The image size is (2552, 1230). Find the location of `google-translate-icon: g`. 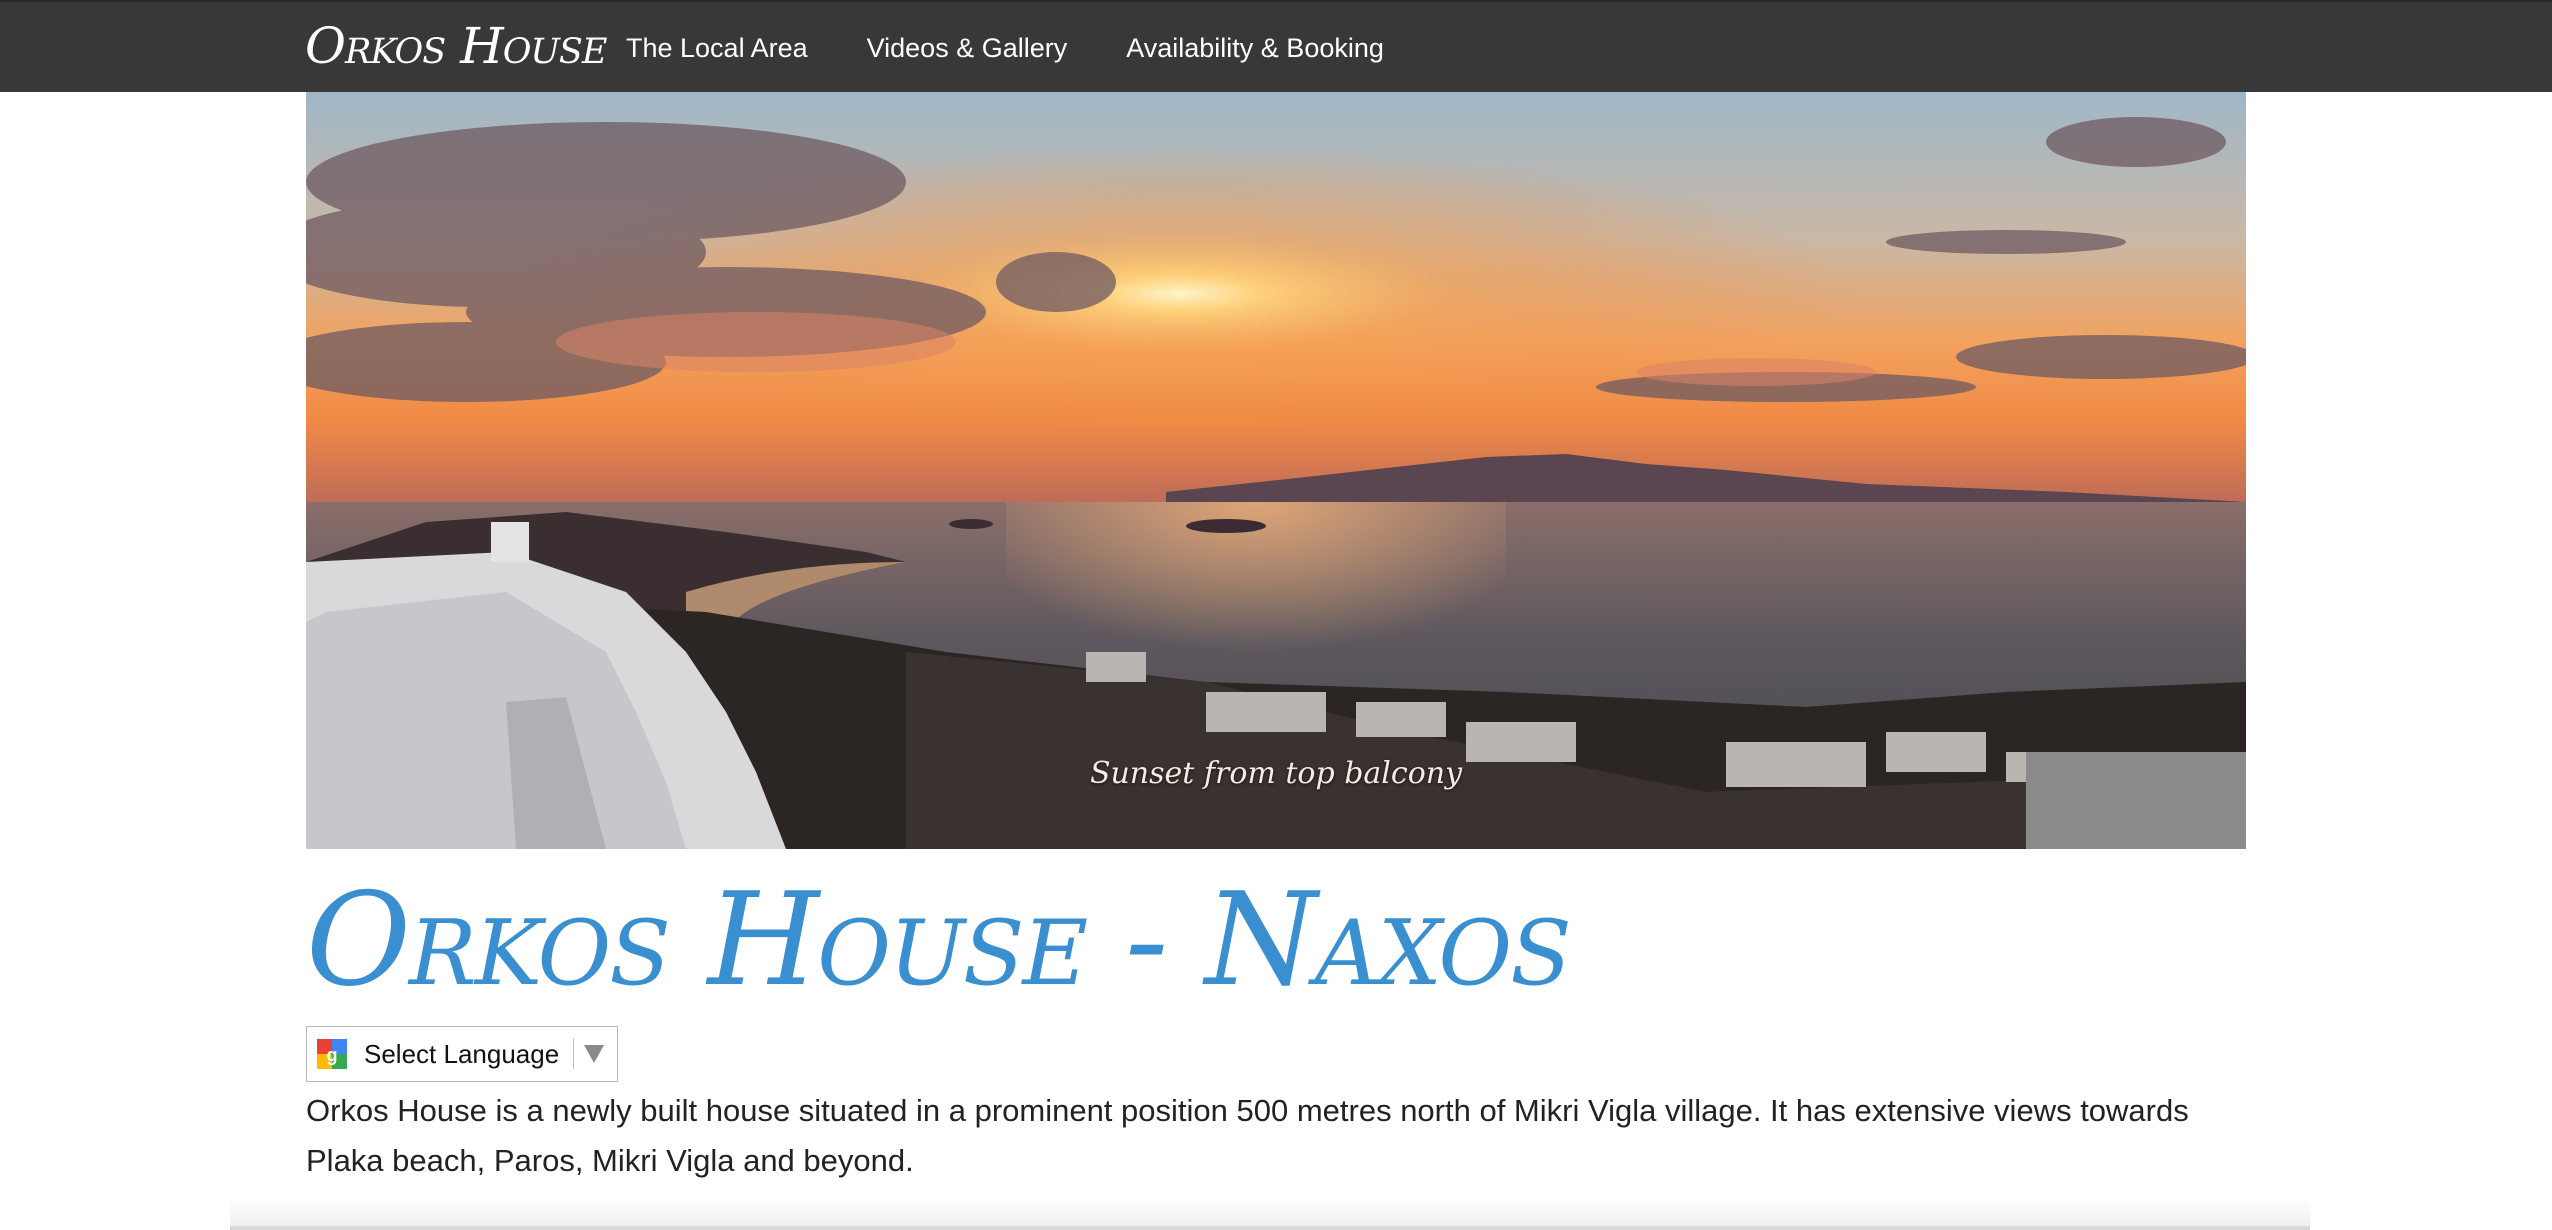

google-translate-icon: g is located at coordinates (332, 1054).